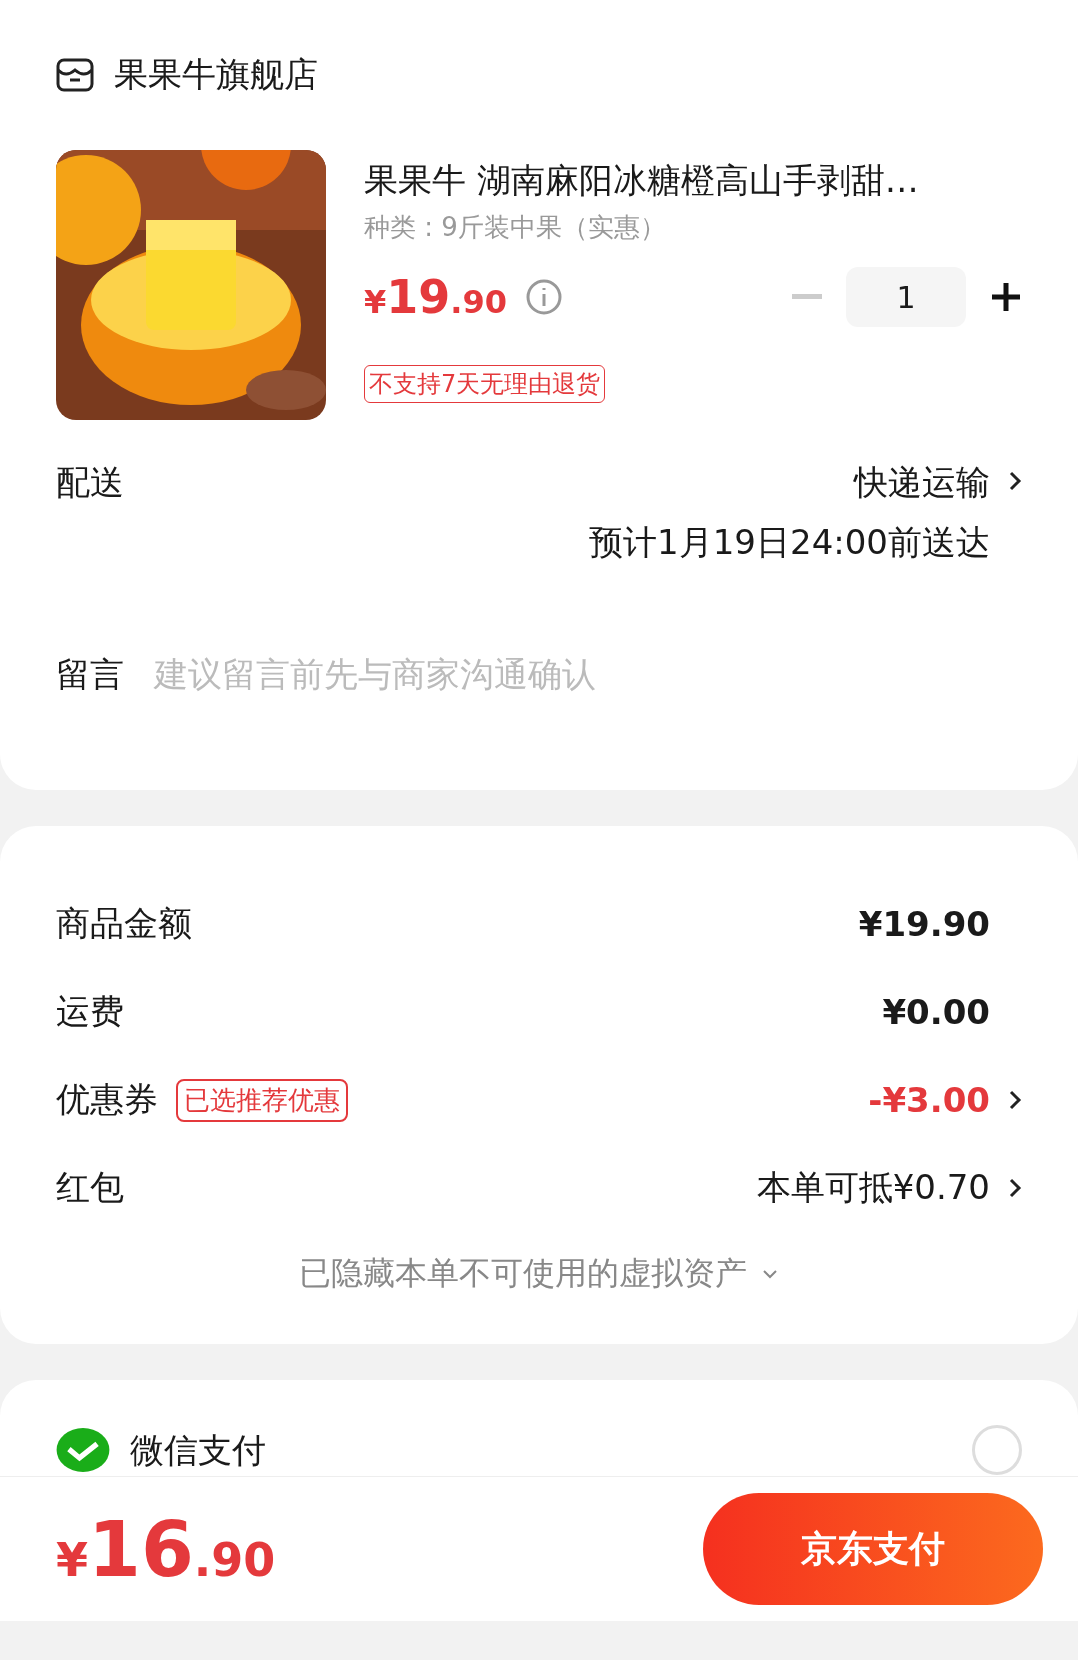 The width and height of the screenshot is (1078, 1660). Describe the element at coordinates (107, 1099) in the screenshot. I see `summary-label: 优惠券` at that location.